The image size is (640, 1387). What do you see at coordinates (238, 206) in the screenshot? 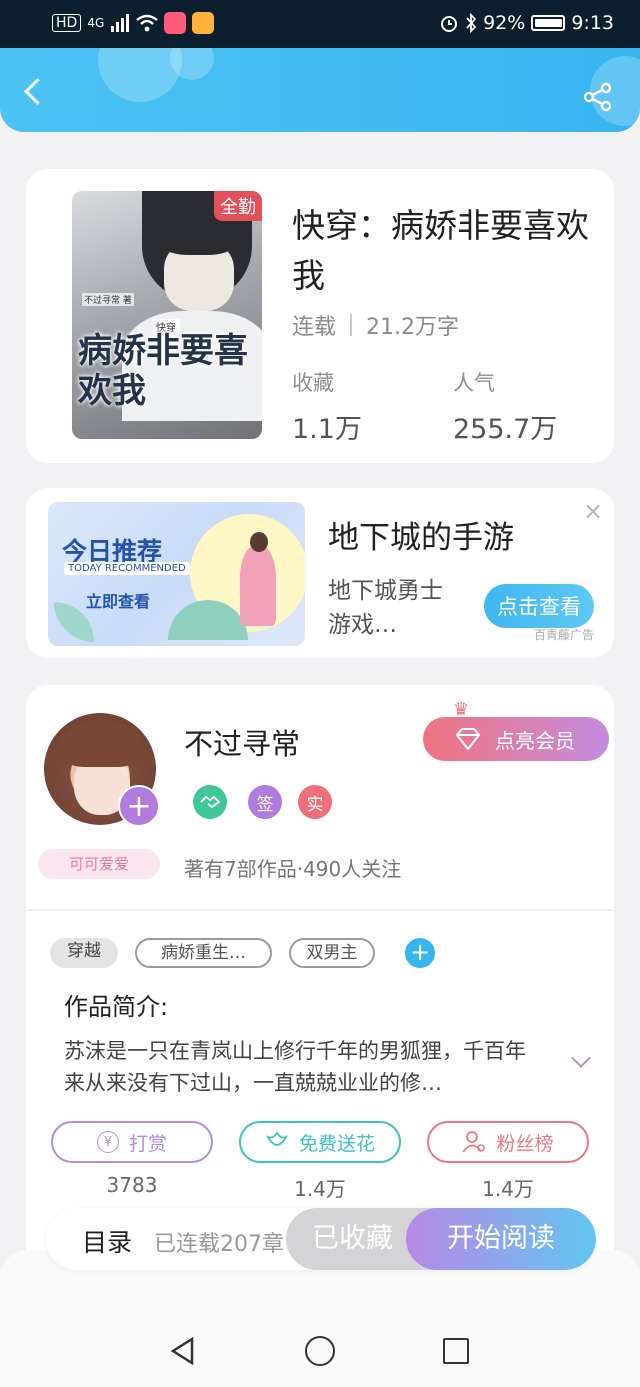
I see `full-attendance-badge: 全勤` at bounding box center [238, 206].